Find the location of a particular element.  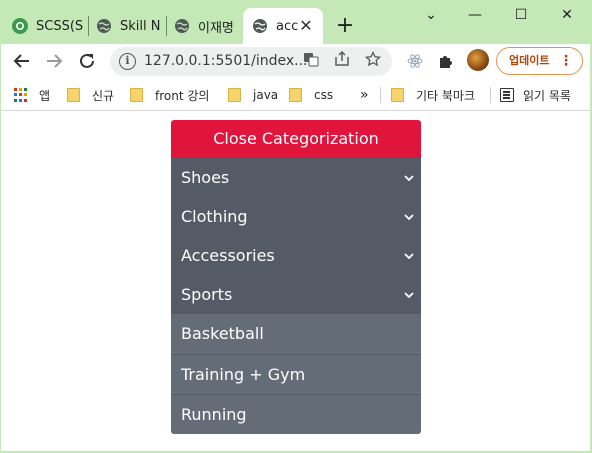

bookmark-folder-java: java is located at coordinates (253, 95).